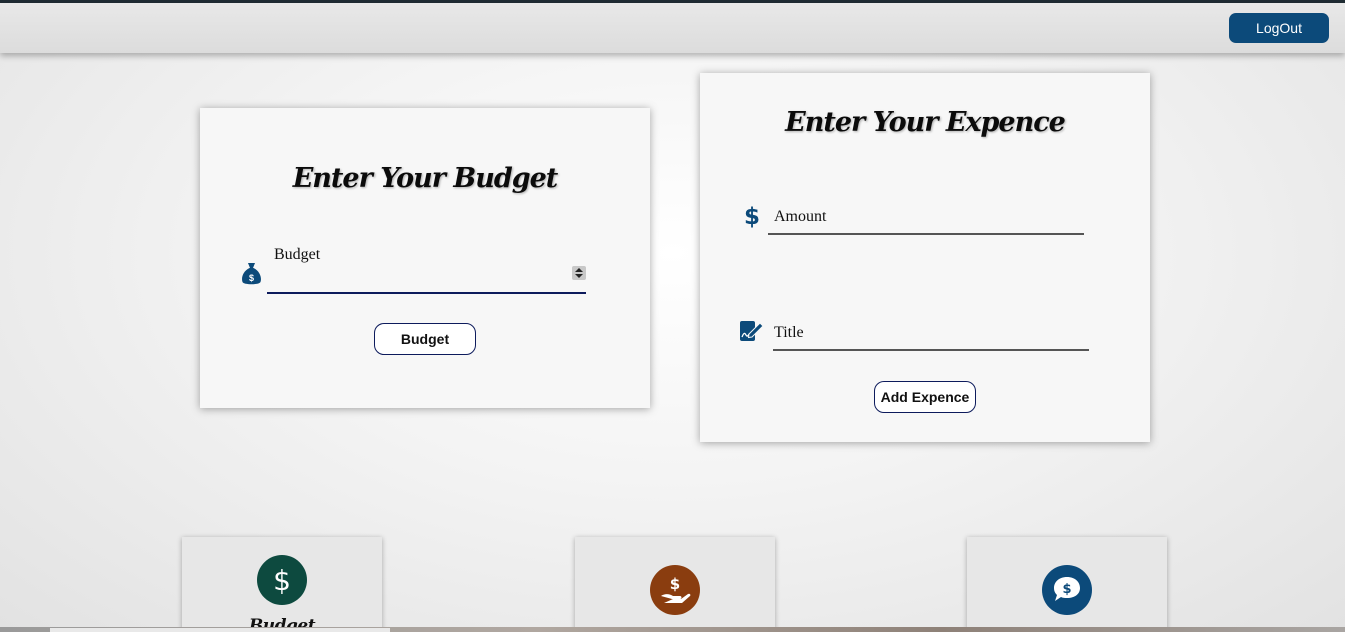 The width and height of the screenshot is (1345, 632). What do you see at coordinates (425, 339) in the screenshot?
I see `budget-button: Budget` at bounding box center [425, 339].